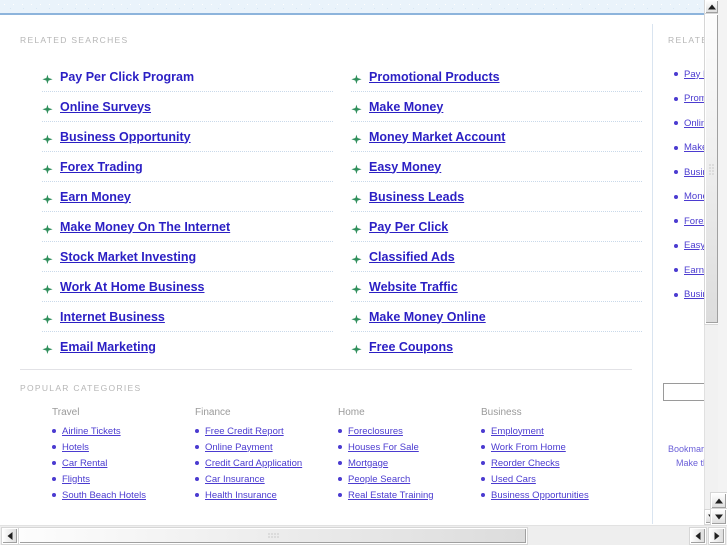  I want to click on related-search-link: Internet Business, so click(112, 317).